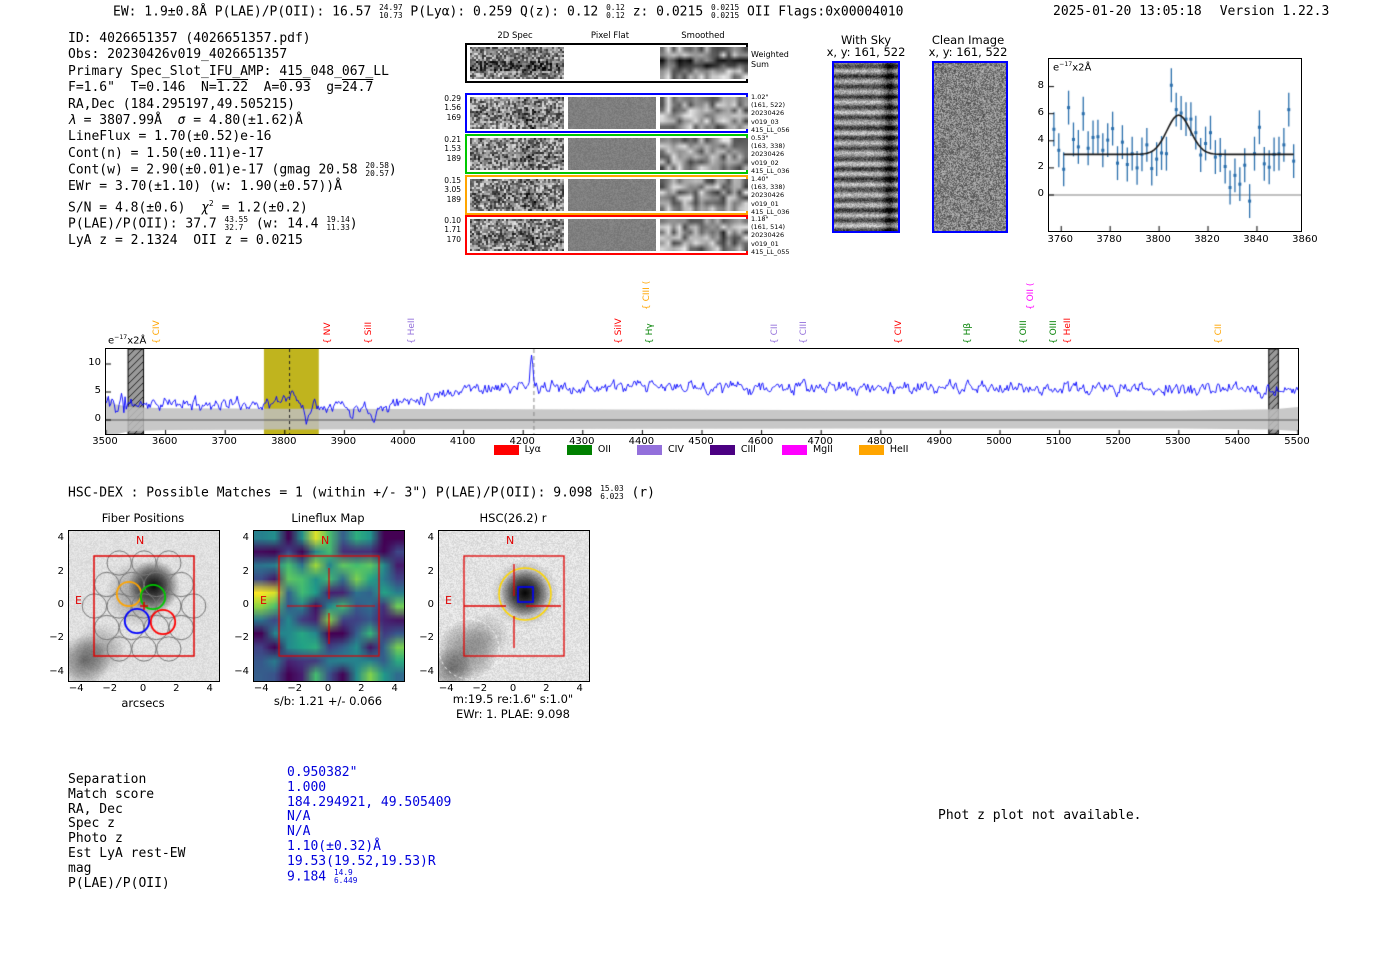 The width and height of the screenshot is (1400, 953). What do you see at coordinates (328, 701) in the screenshot?
I see `panel-caption: s/b: 1.21 +/- 0.066` at bounding box center [328, 701].